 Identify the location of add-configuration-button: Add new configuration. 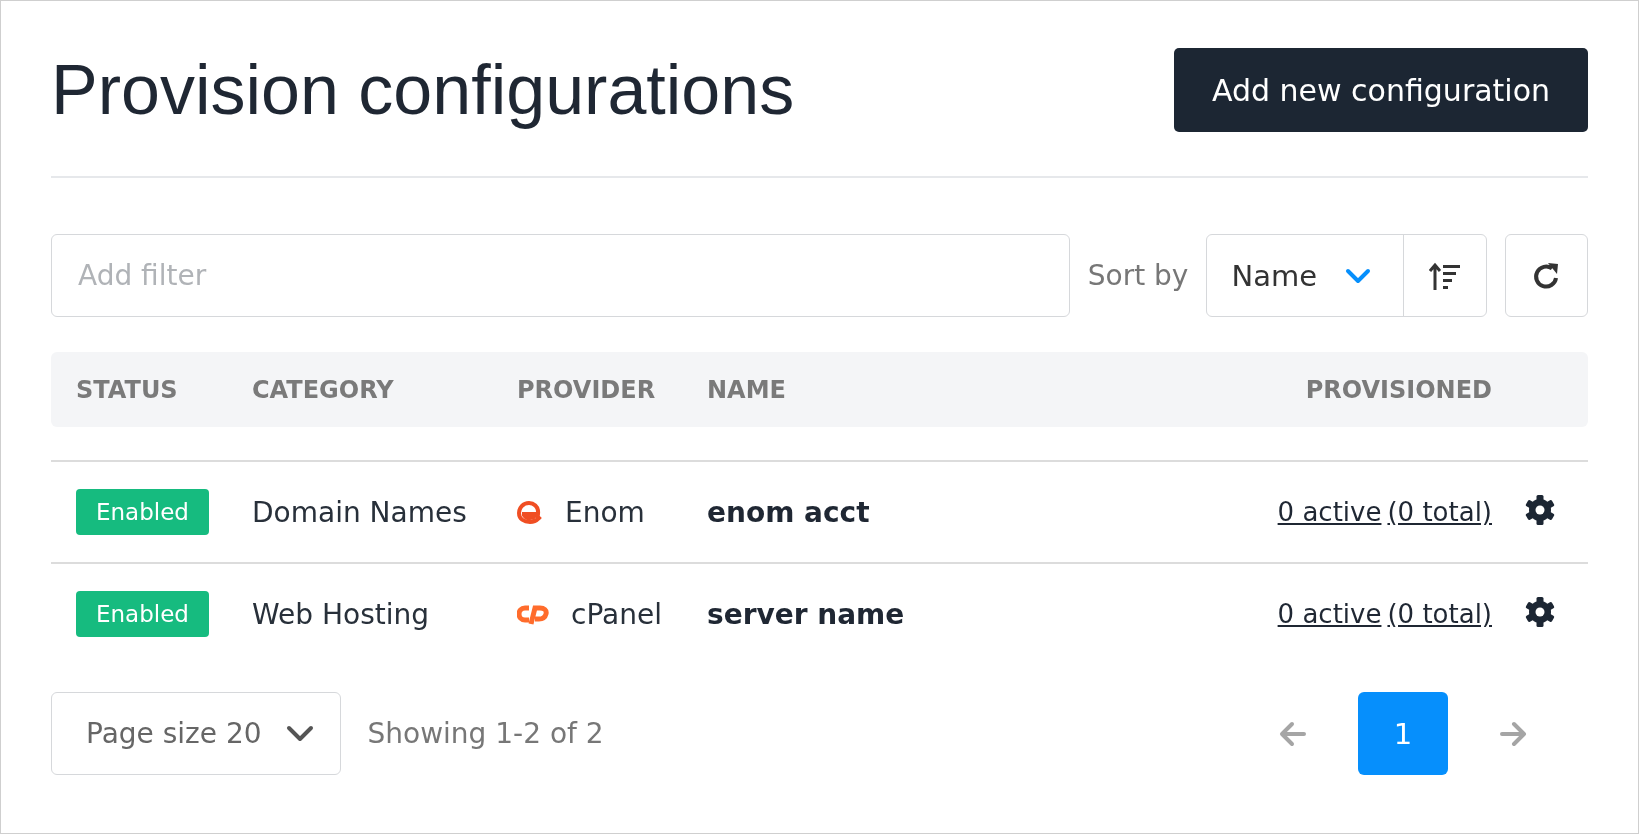
(1381, 90).